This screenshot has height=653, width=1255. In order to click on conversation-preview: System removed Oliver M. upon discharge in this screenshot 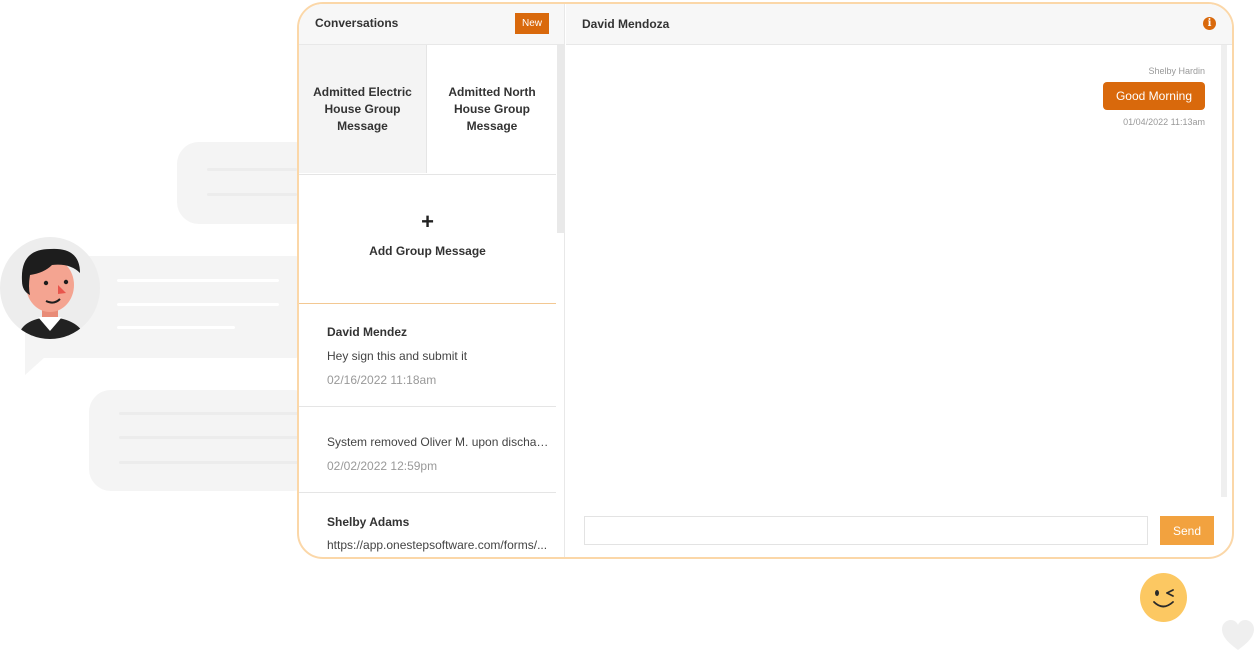, I will do `click(438, 442)`.